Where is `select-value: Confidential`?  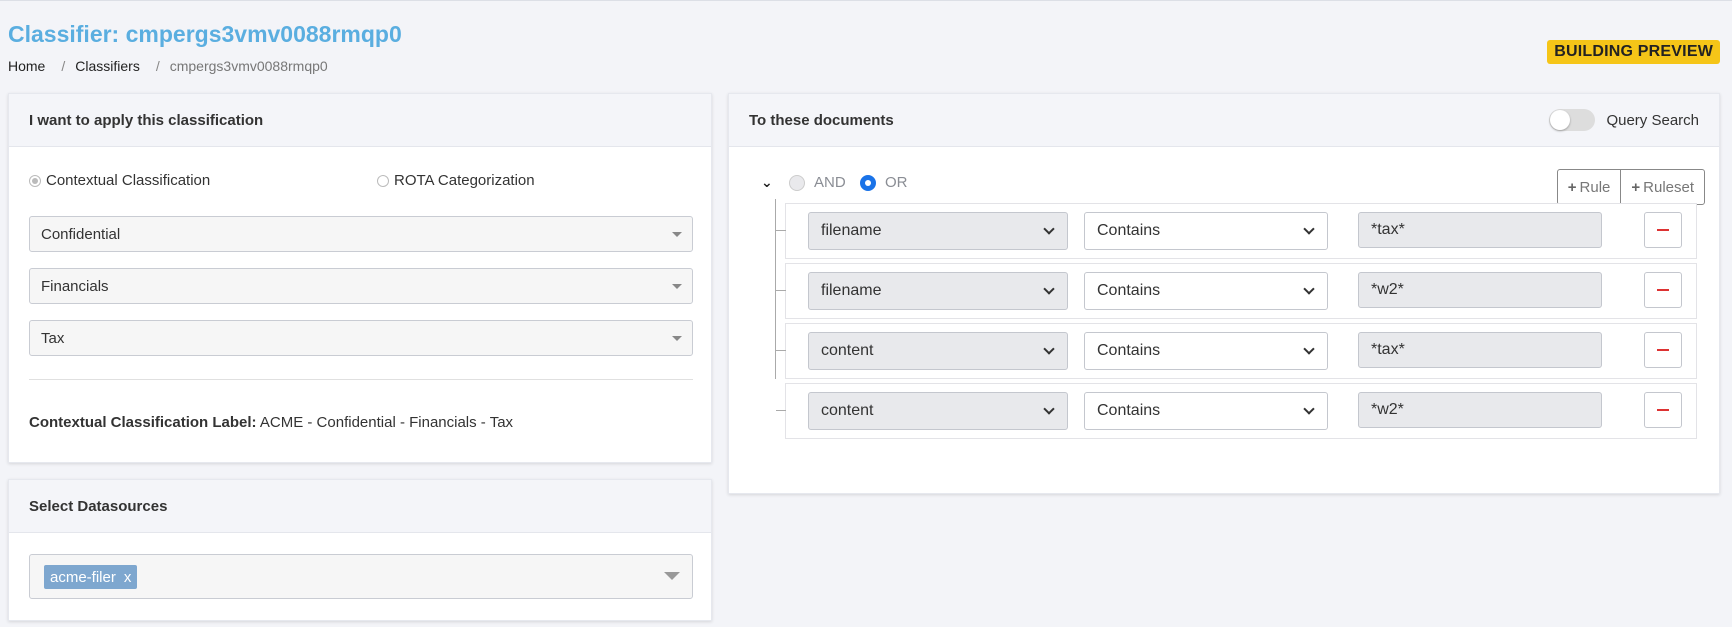 select-value: Confidential is located at coordinates (81, 234).